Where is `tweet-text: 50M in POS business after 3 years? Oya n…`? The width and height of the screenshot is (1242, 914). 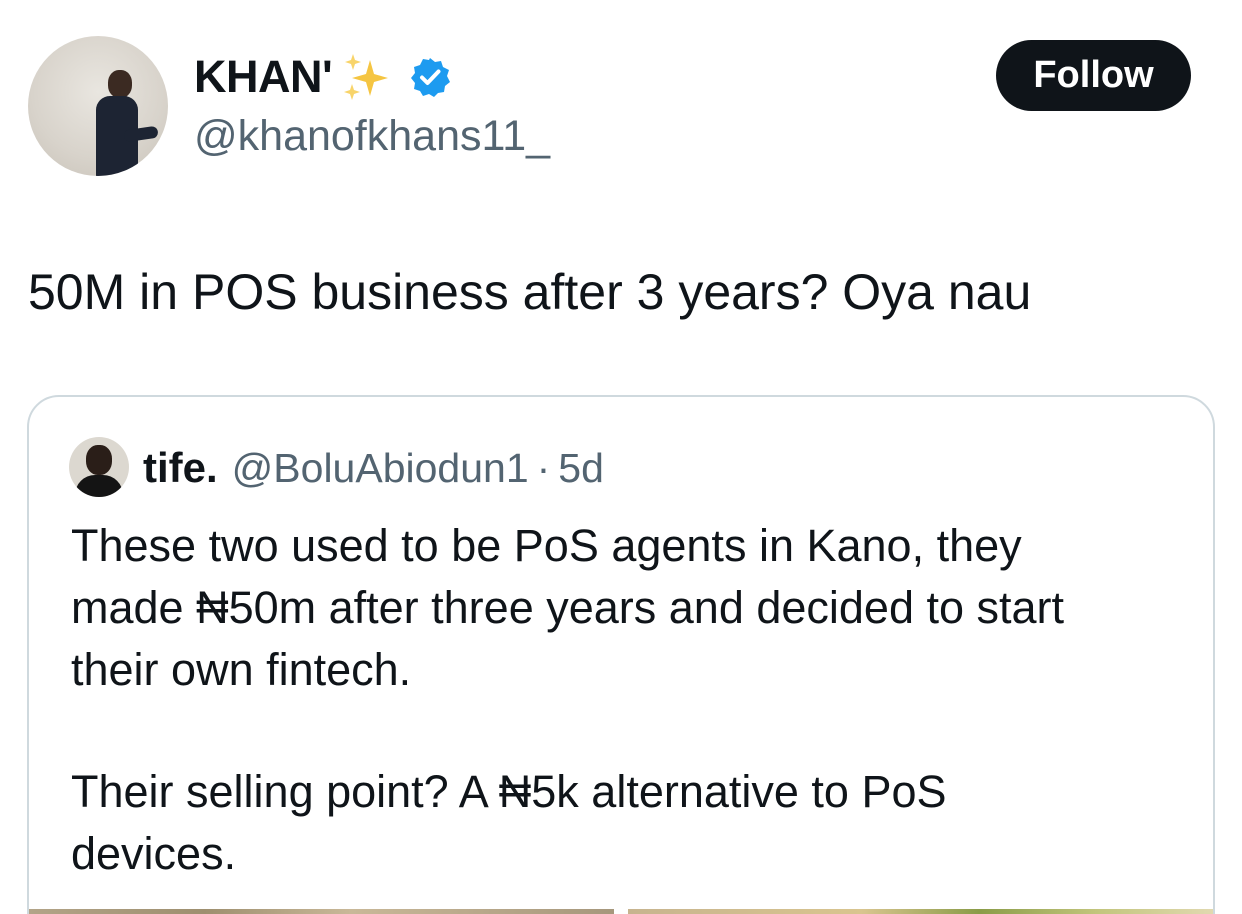 tweet-text: 50M in POS business after 3 years? Oya n… is located at coordinates (530, 292).